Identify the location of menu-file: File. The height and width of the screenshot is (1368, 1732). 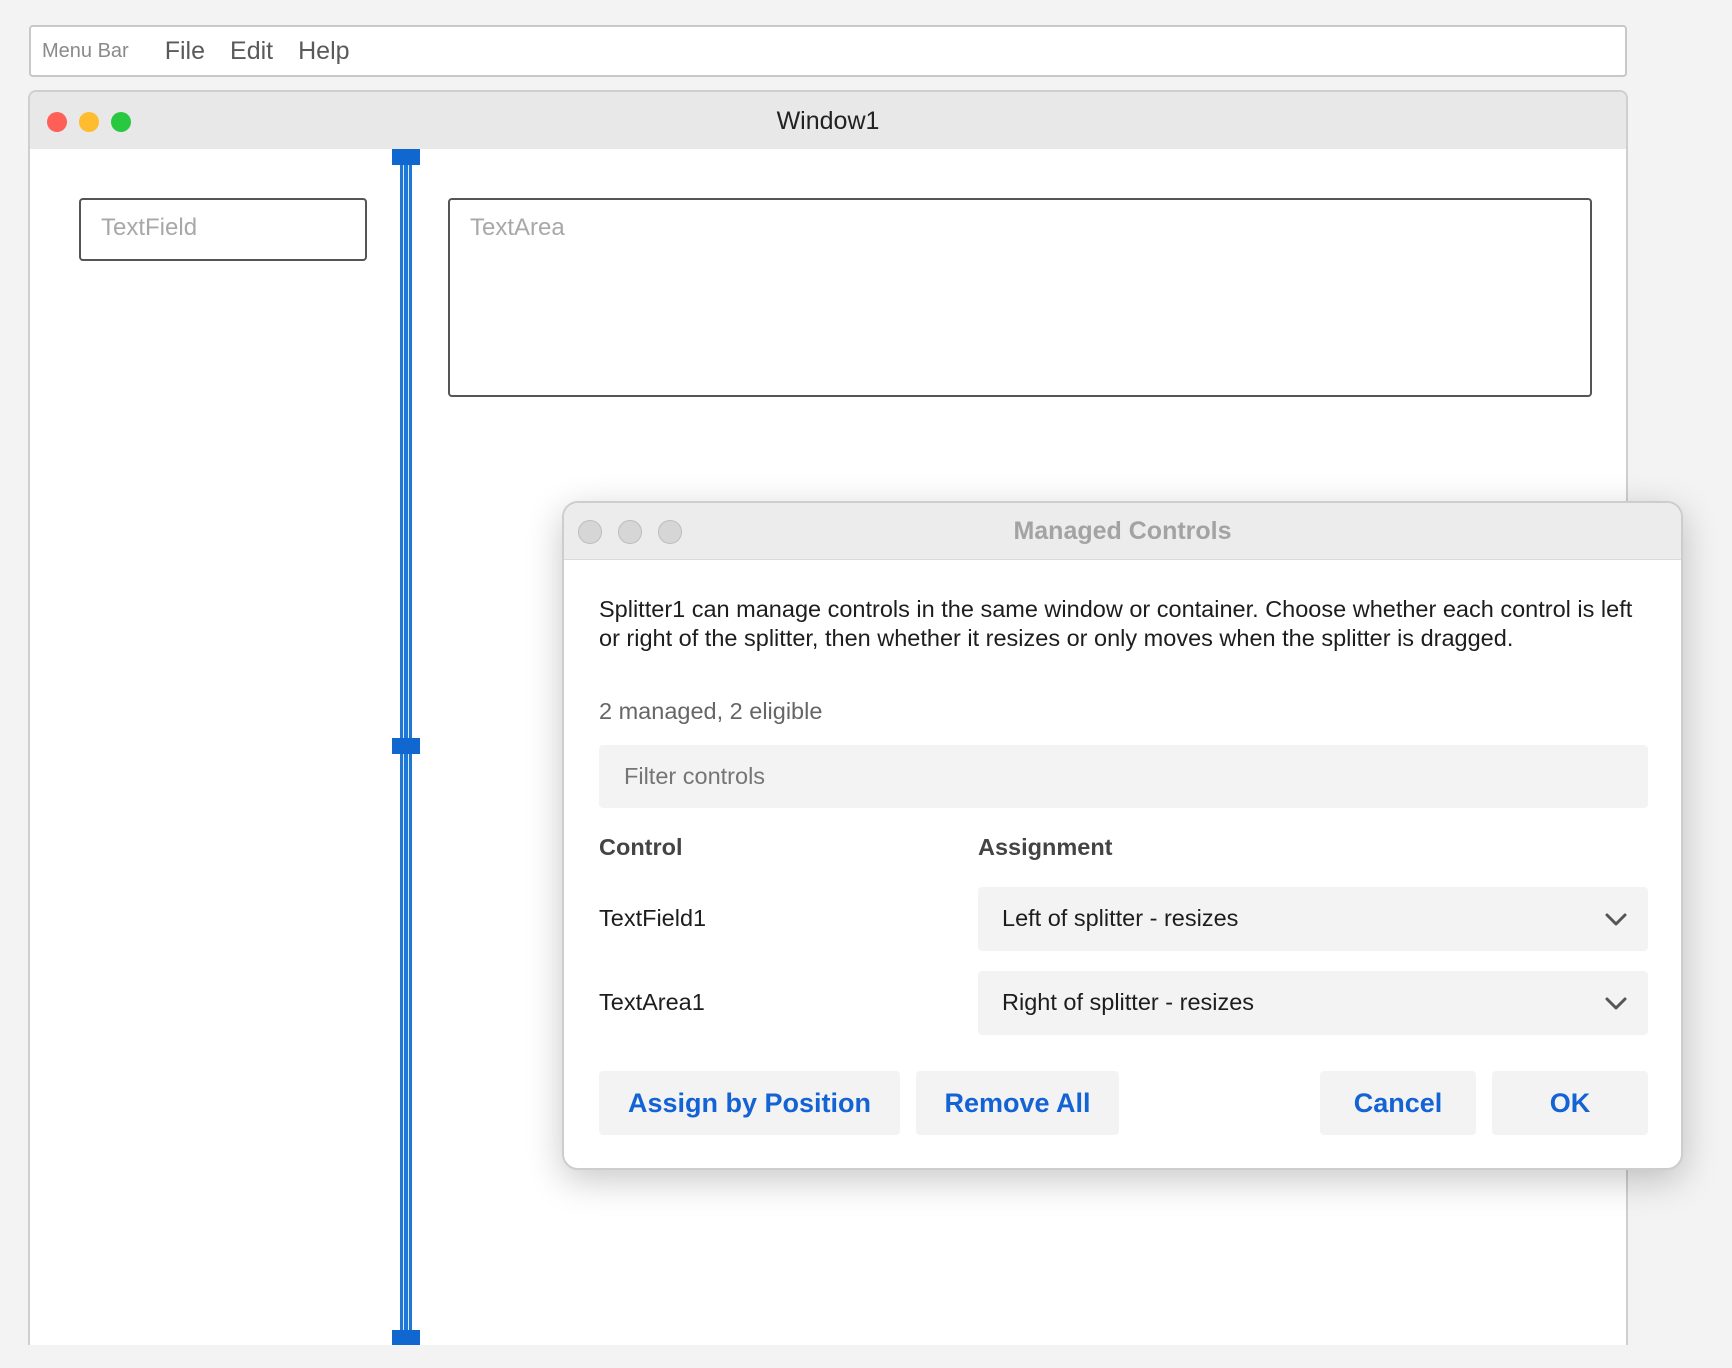
(185, 51).